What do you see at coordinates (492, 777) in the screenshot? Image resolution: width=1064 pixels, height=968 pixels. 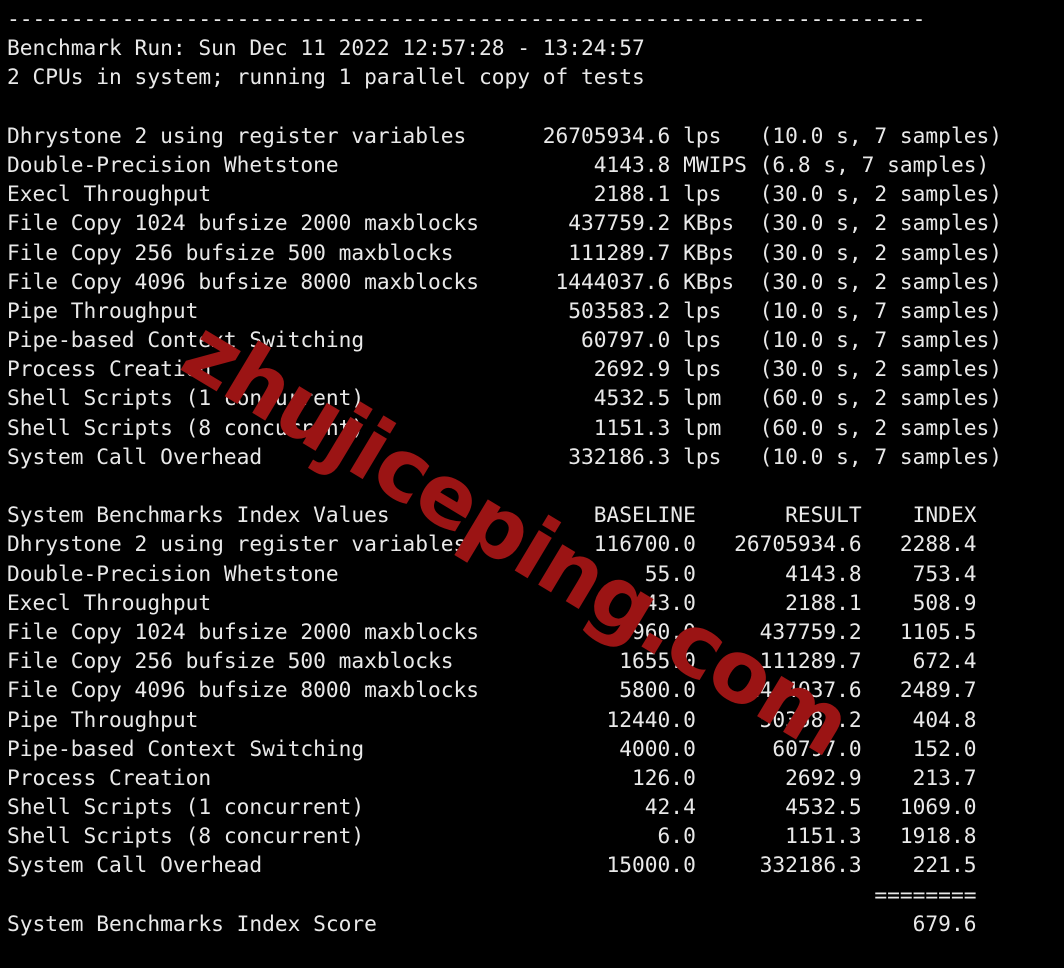 I see `index-table-row: Process Creation 126.0 2692.9 213.7` at bounding box center [492, 777].